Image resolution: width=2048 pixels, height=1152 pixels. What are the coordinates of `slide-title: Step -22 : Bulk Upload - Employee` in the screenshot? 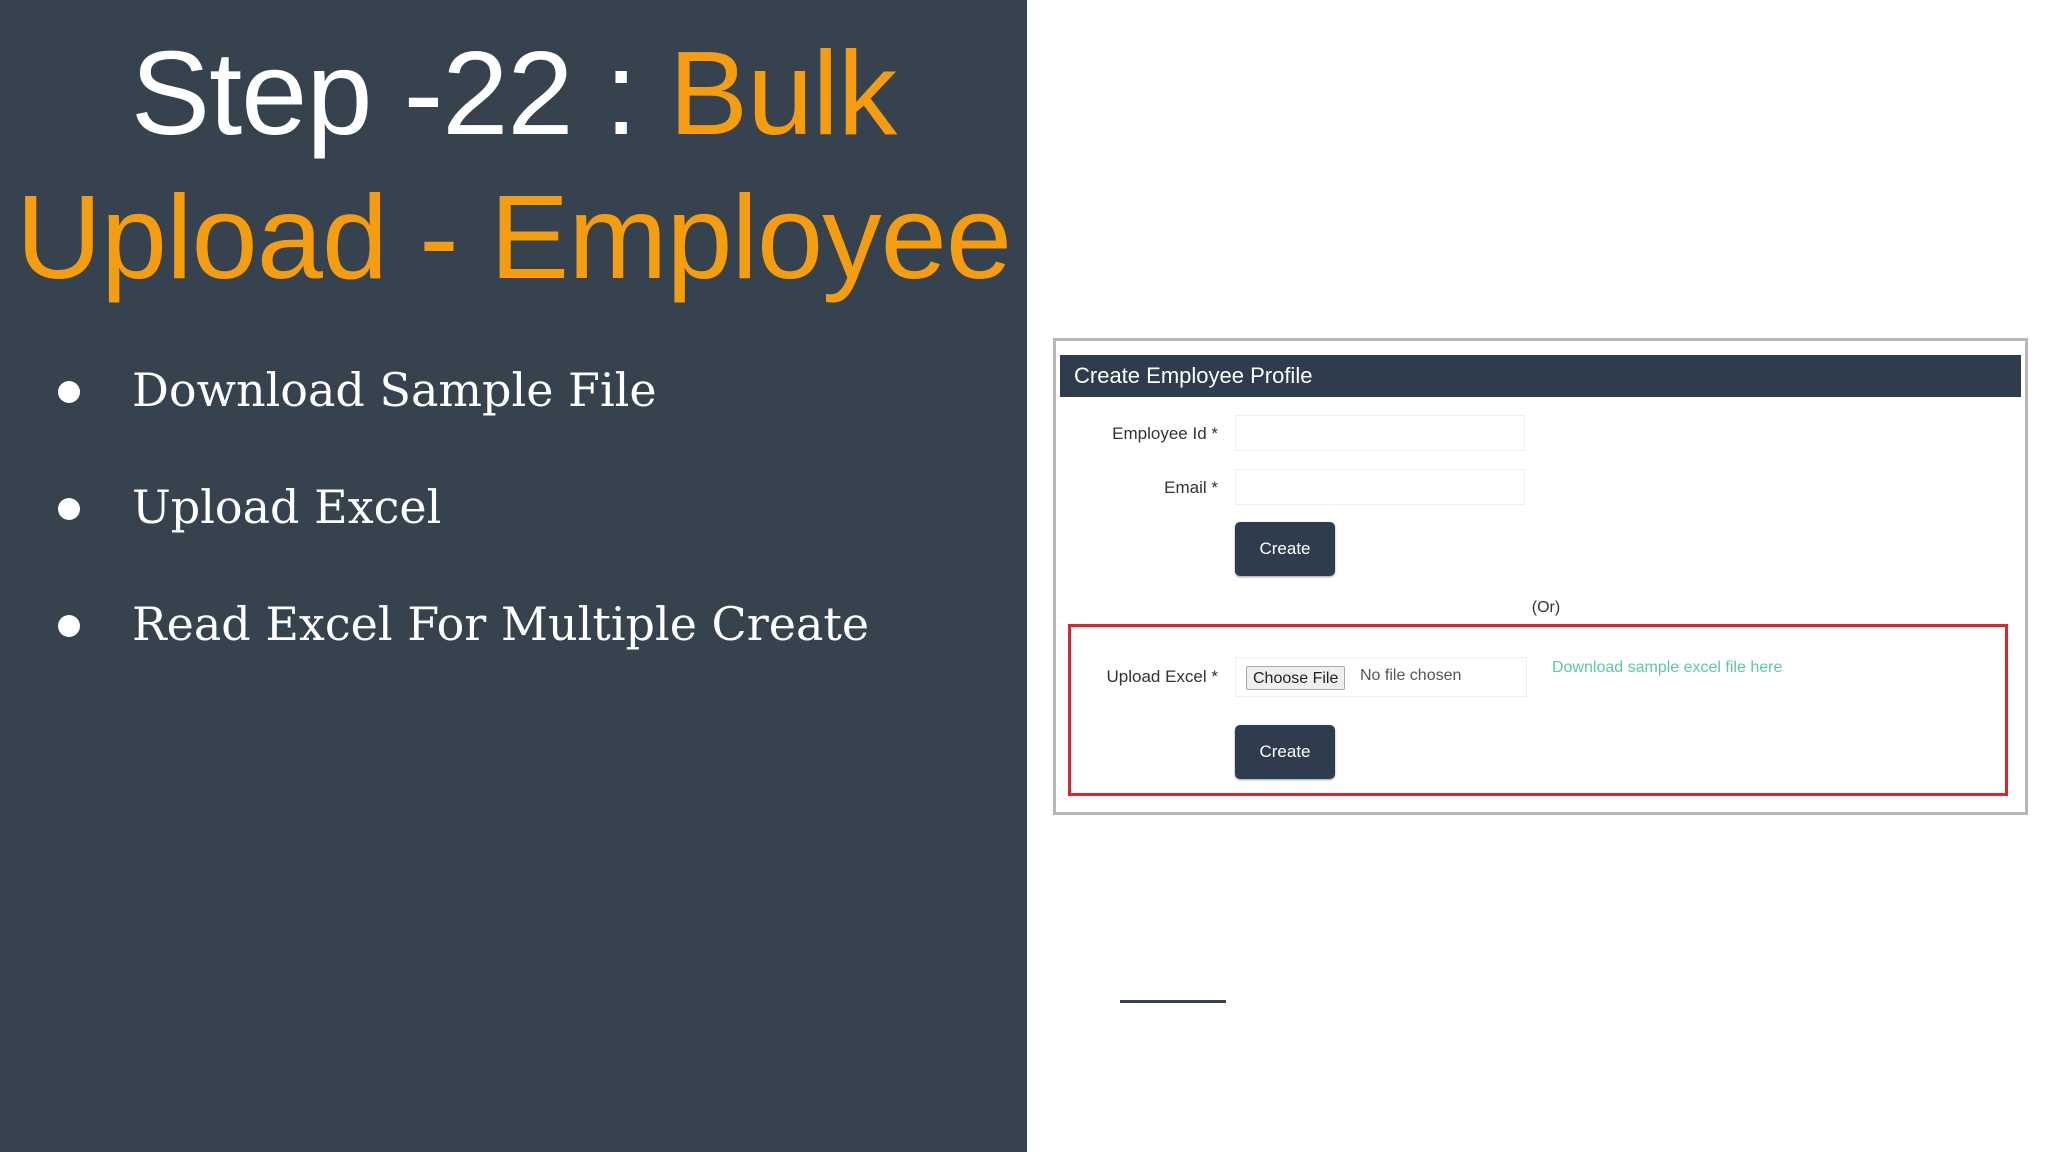 It's located at (513, 166).